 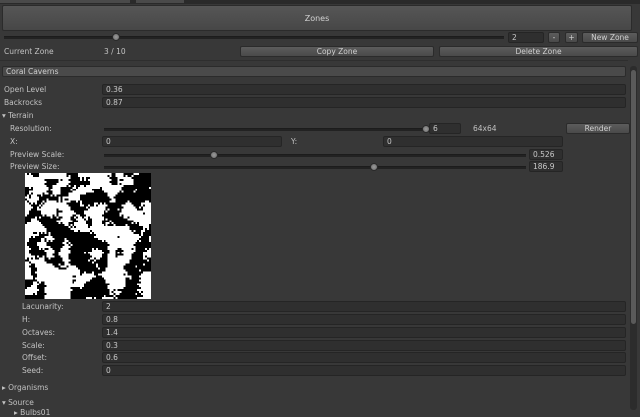 What do you see at coordinates (320, 2) in the screenshot?
I see `window-tab-strip` at bounding box center [320, 2].